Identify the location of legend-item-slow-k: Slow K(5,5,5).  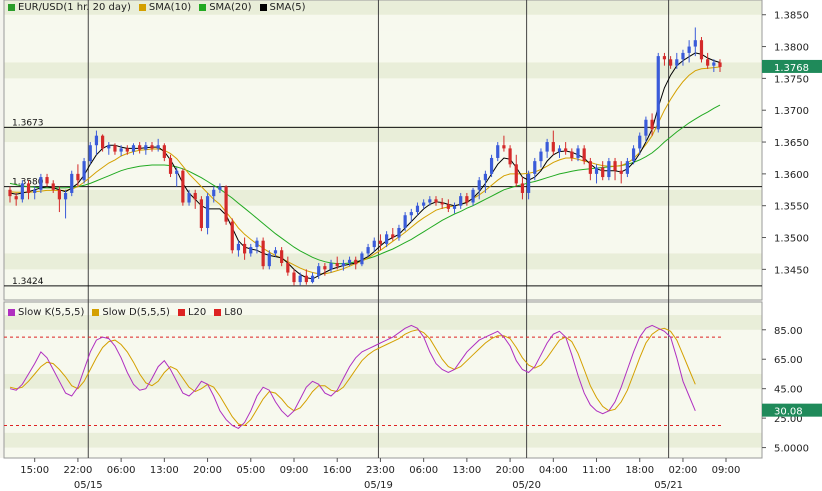
(46, 312).